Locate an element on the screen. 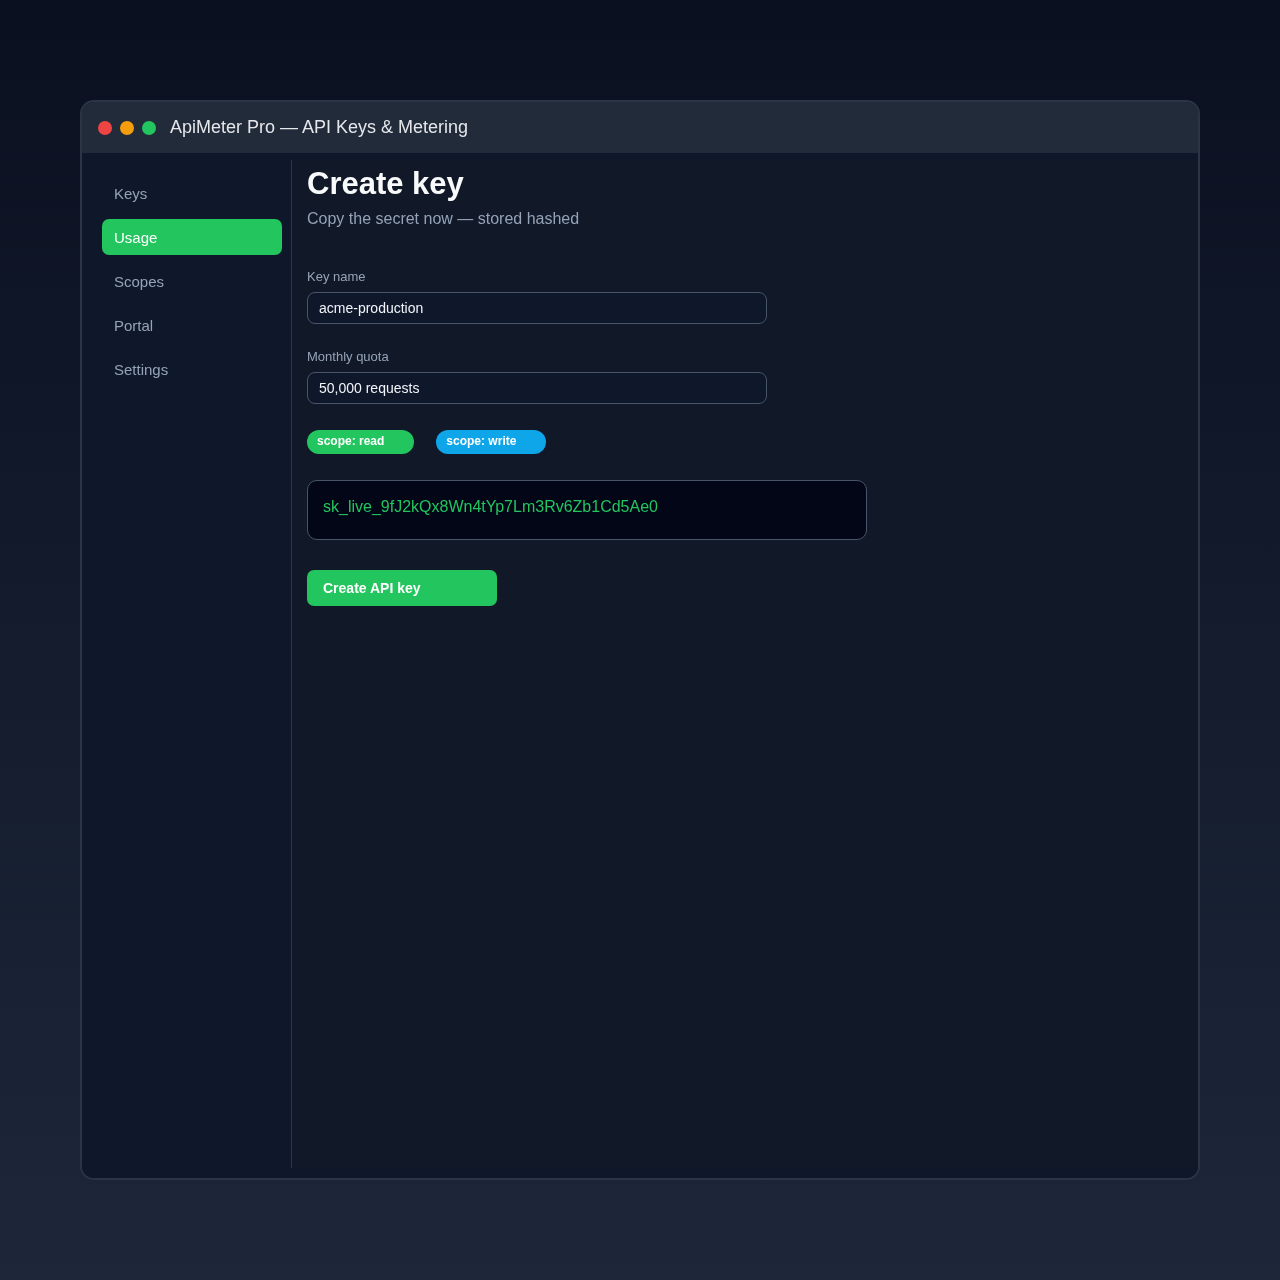 The width and height of the screenshot is (1280, 1280). field-label: Monthly quota is located at coordinates (348, 357).